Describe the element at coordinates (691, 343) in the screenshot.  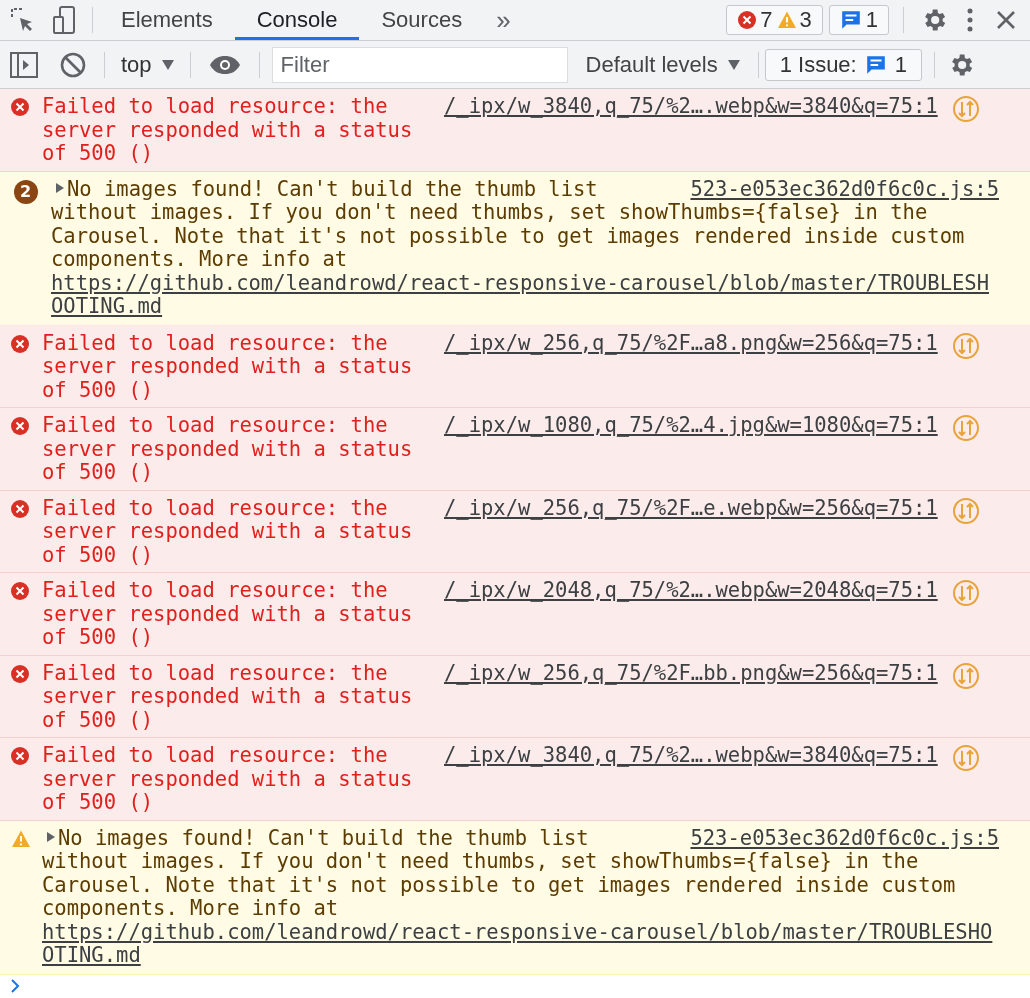
I see `source-link: /_ipx/w_256,q_75/%2F…a8.png&w=256&q=75:1` at that location.